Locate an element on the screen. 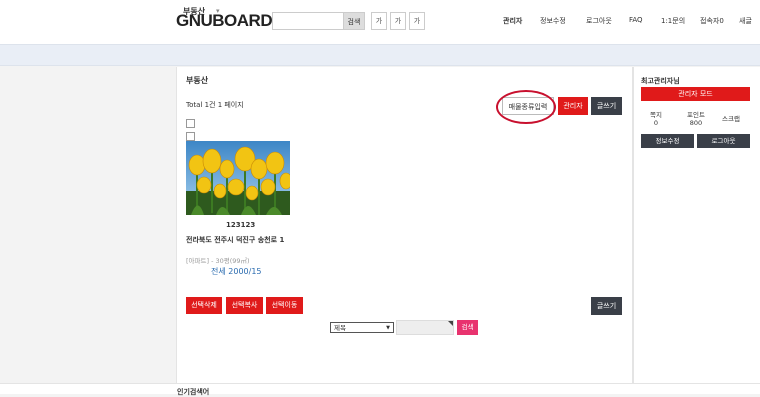  nav-faq: FAQ is located at coordinates (636, 20).